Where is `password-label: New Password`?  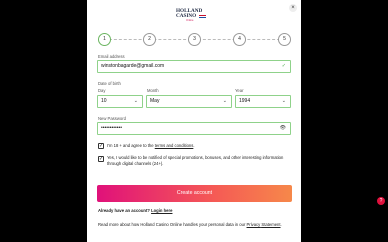 password-label: New Password is located at coordinates (112, 118).